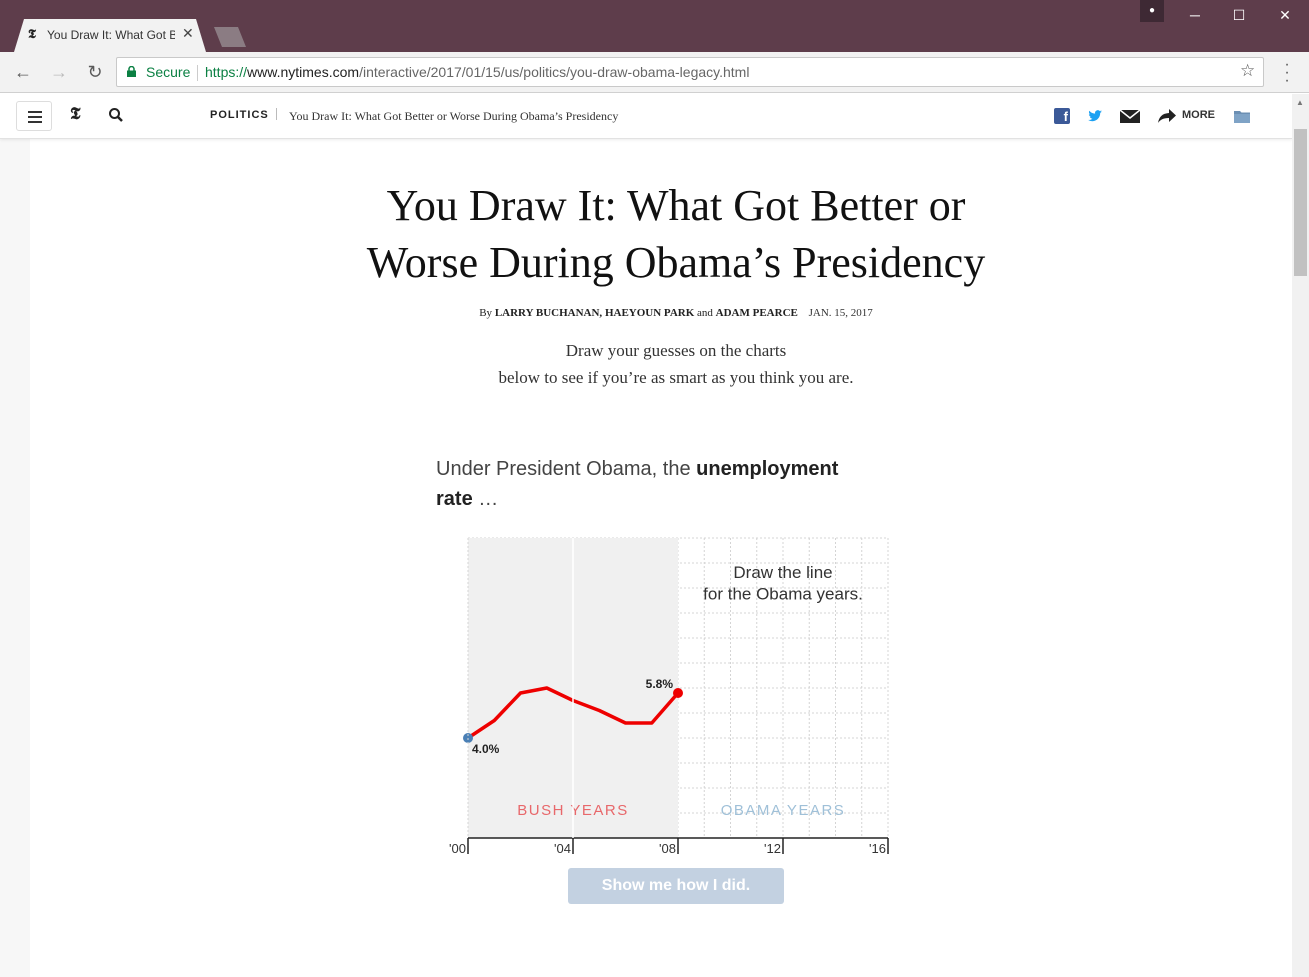 This screenshot has height=977, width=1309. I want to click on headline-line-1: You Draw It: What Got Better or, so click(676, 205).